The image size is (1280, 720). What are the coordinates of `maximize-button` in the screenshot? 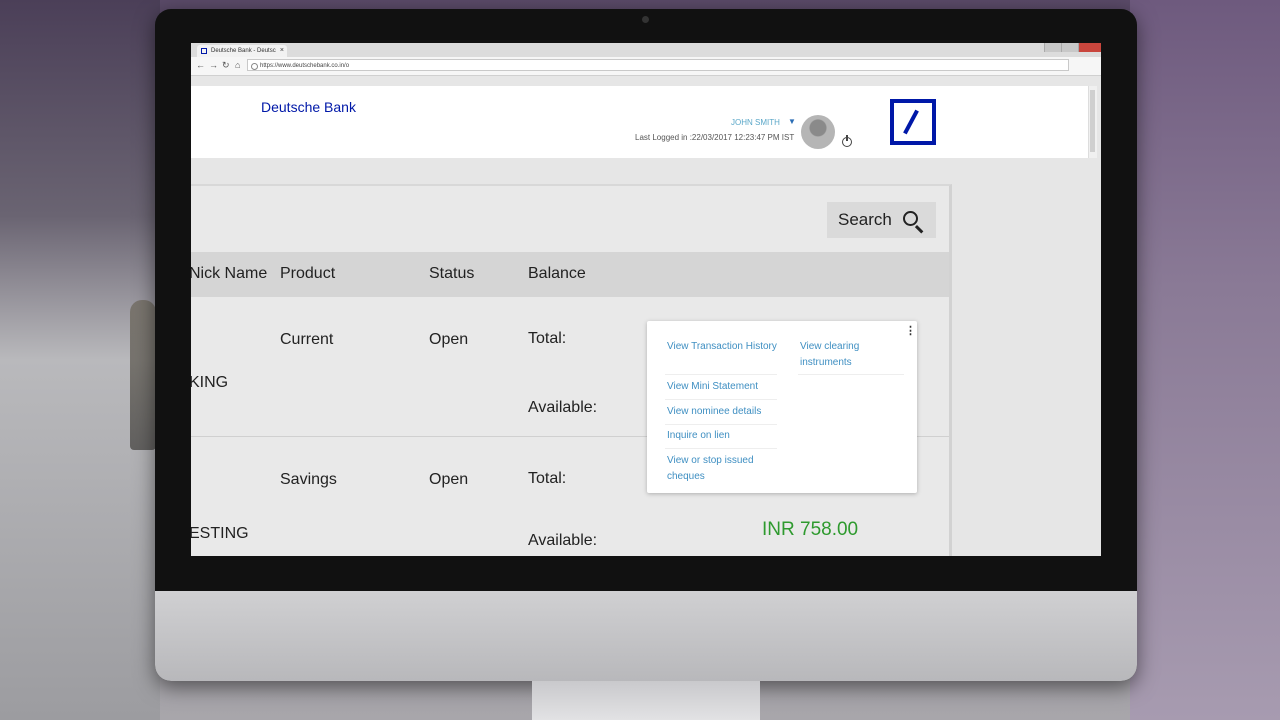 It's located at (1069, 47).